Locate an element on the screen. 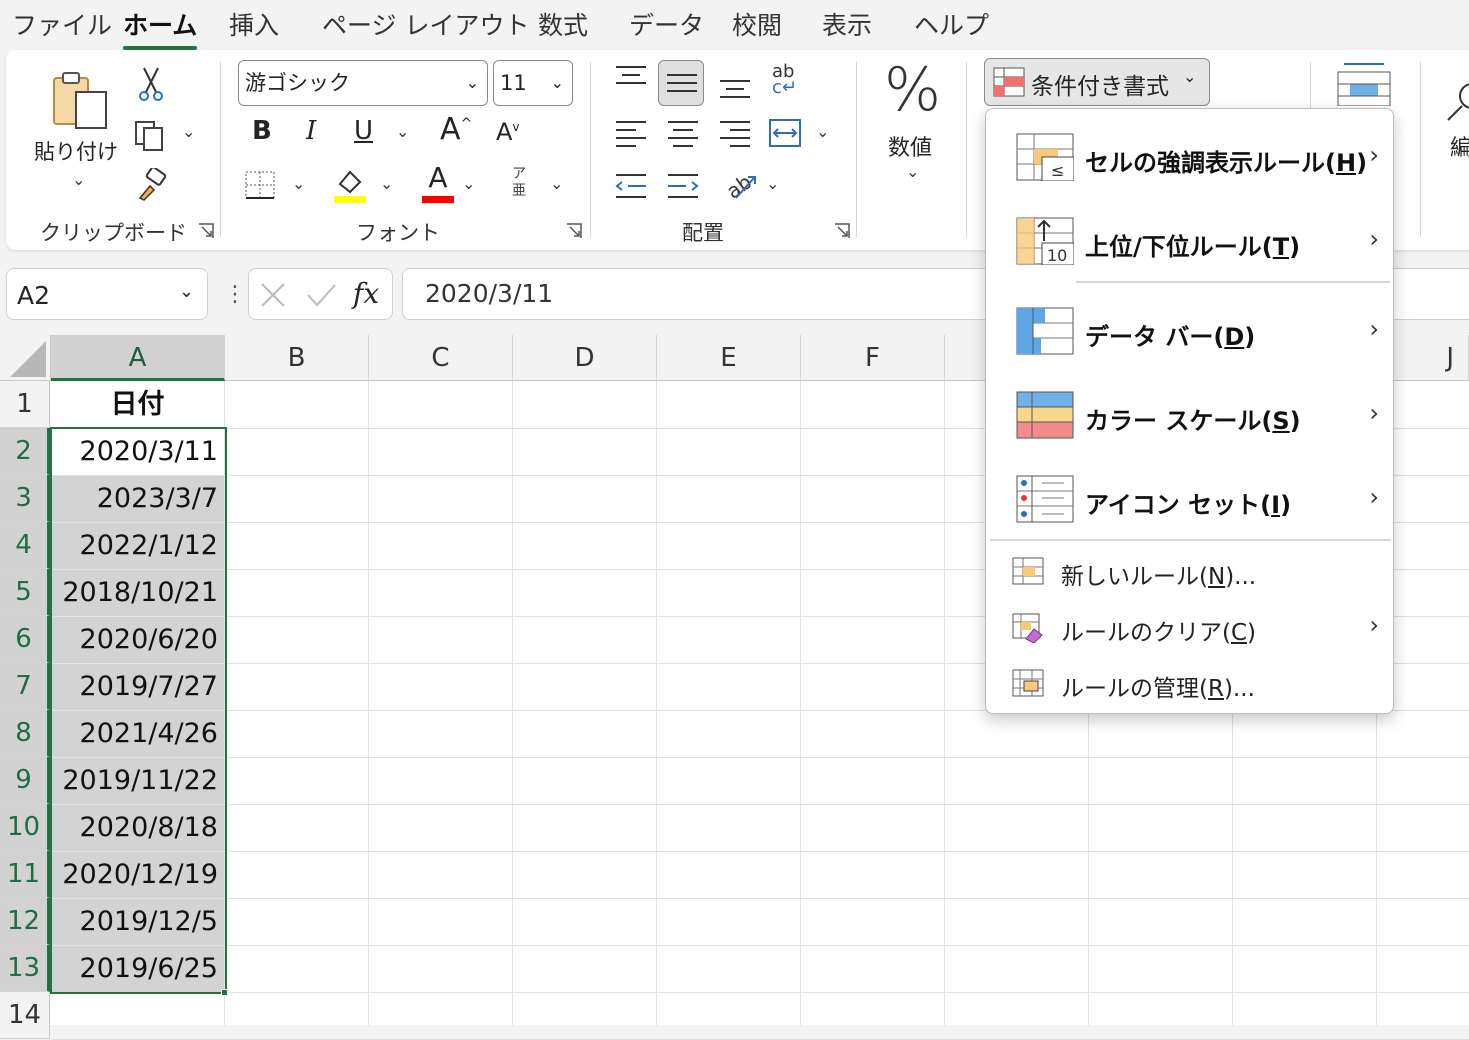 The width and height of the screenshot is (1469, 1040). font-size-combo: 11 ⌄ is located at coordinates (533, 83).